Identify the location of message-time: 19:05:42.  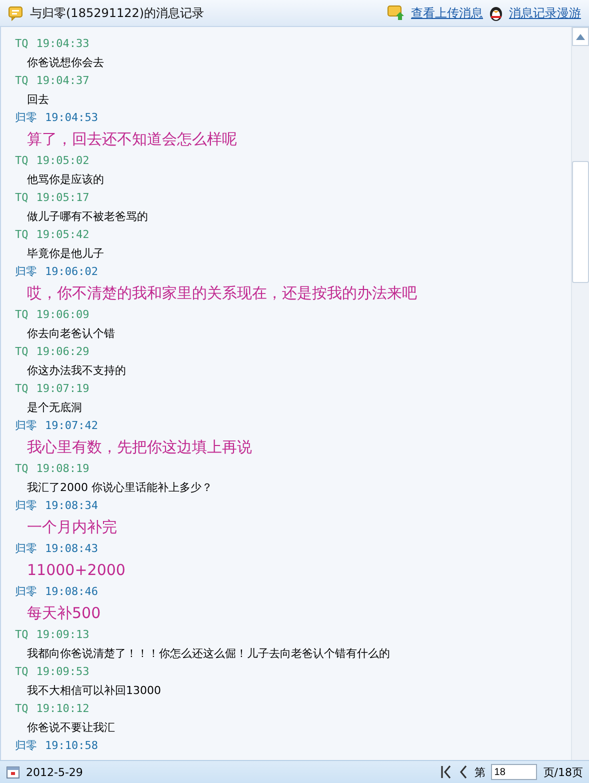
(63, 234).